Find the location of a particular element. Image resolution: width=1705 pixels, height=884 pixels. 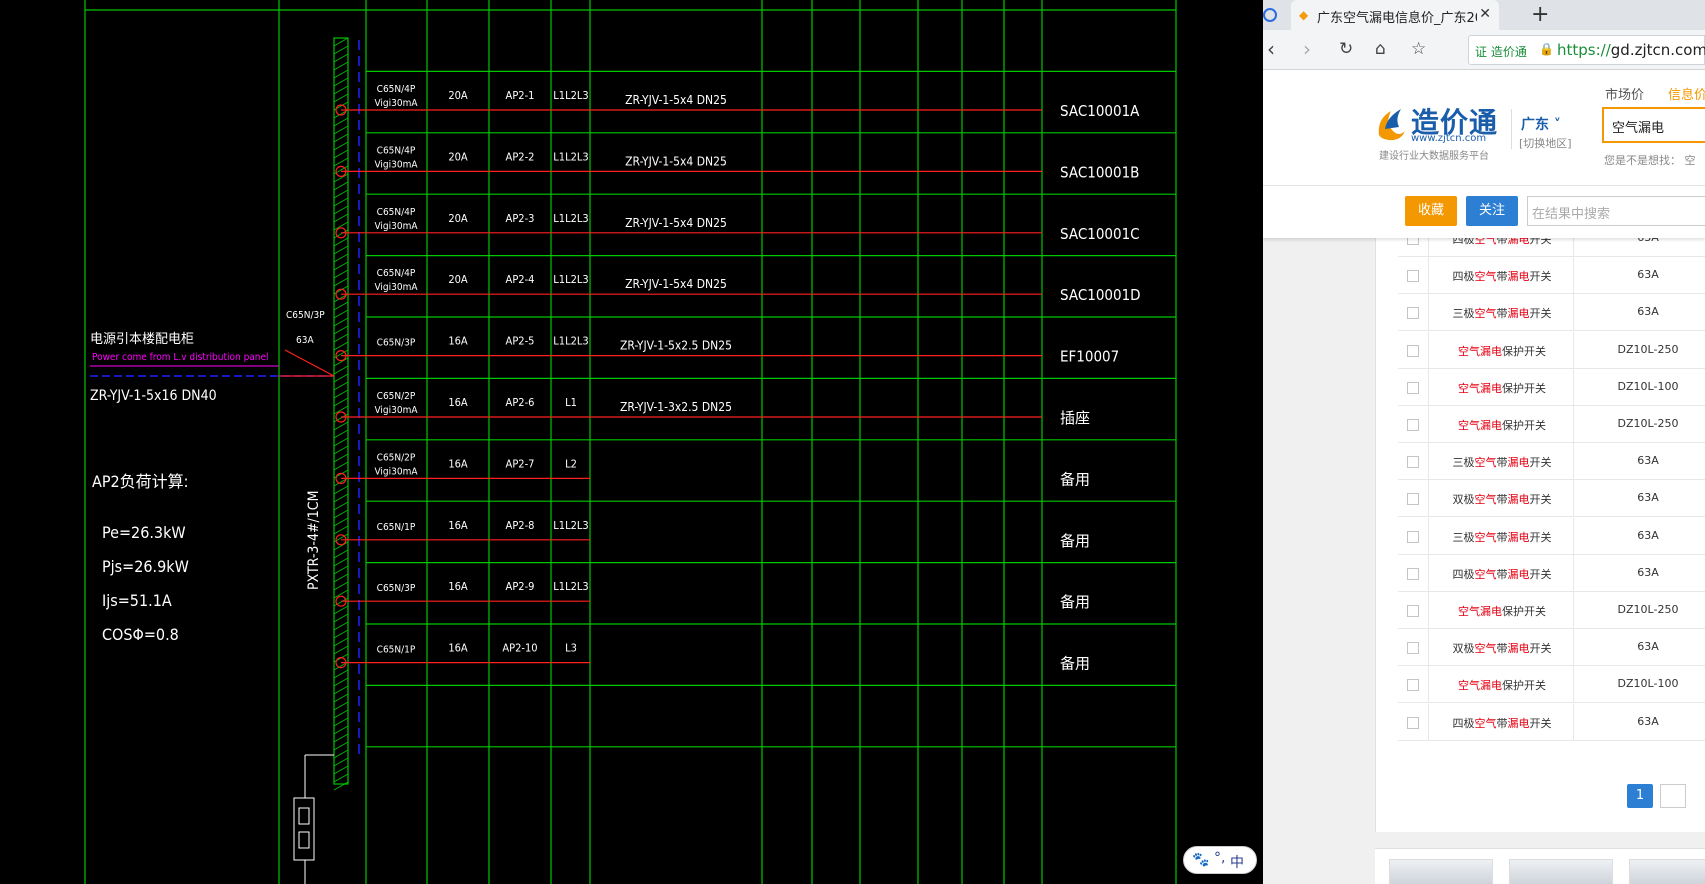

circuit-breaker: C65N/1P is located at coordinates (396, 650).